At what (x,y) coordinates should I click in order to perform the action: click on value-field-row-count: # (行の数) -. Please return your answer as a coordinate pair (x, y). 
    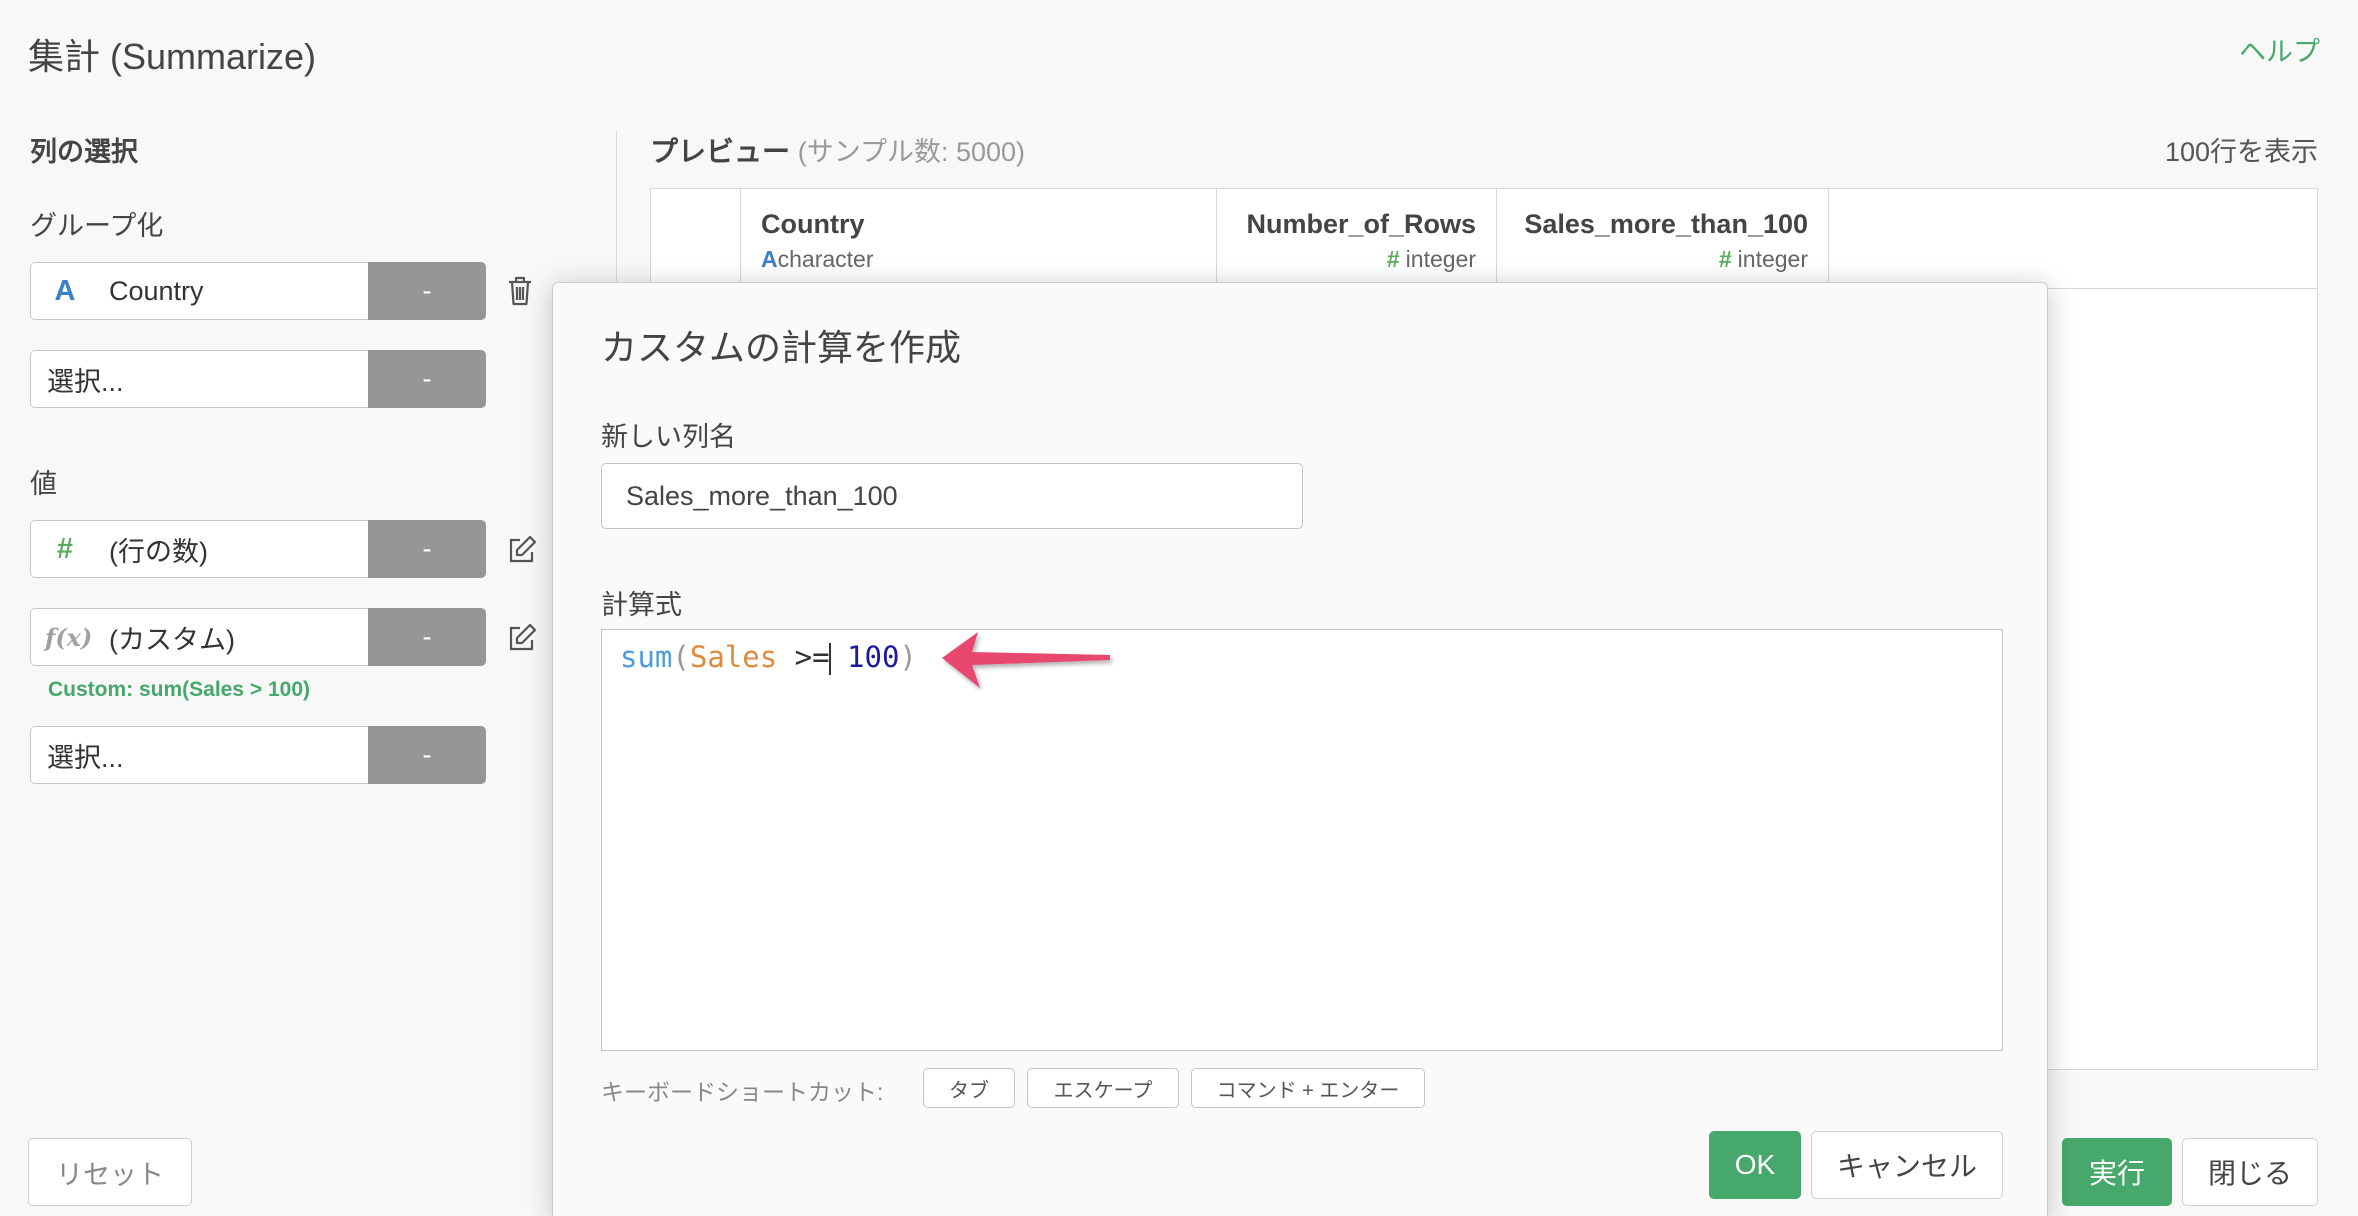
    Looking at the image, I should click on (258, 549).